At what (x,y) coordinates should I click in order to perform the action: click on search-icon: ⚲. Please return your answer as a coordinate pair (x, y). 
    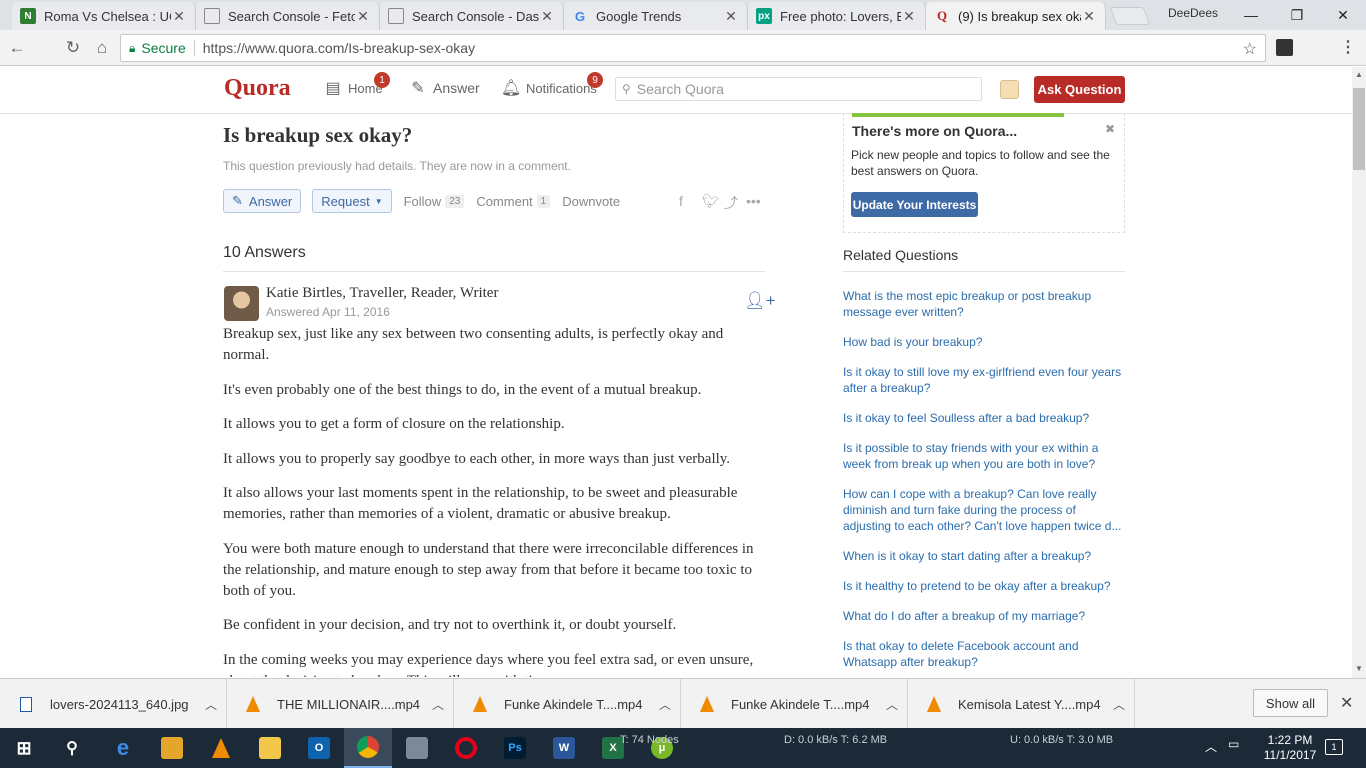
    Looking at the image, I should click on (72, 748).